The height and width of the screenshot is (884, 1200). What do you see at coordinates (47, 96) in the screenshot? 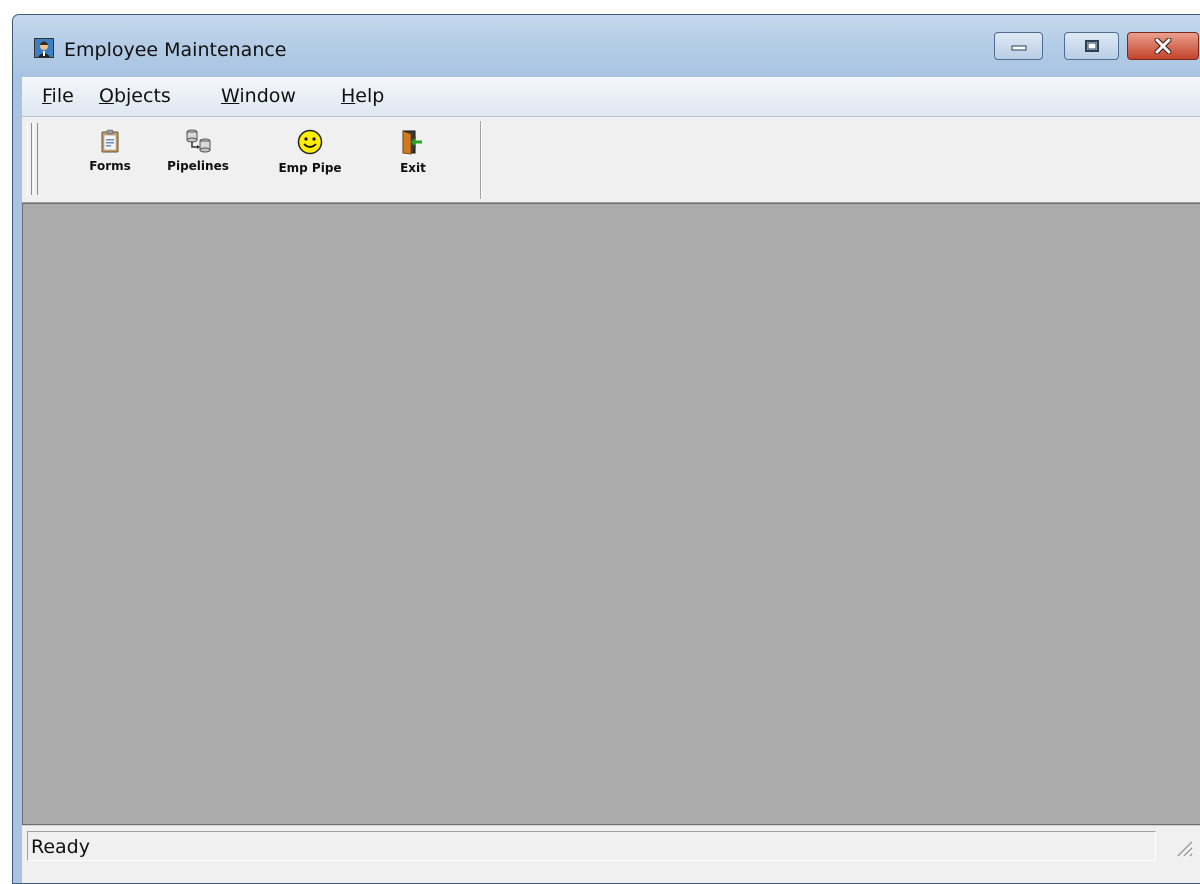
I see `menu-file-accel: F` at bounding box center [47, 96].